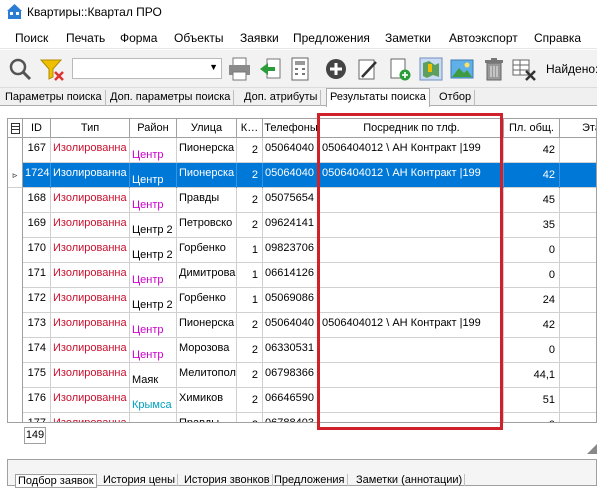 The width and height of the screenshot is (597, 488). What do you see at coordinates (331, 38) in the screenshot?
I see `menu-offers: Предложения` at bounding box center [331, 38].